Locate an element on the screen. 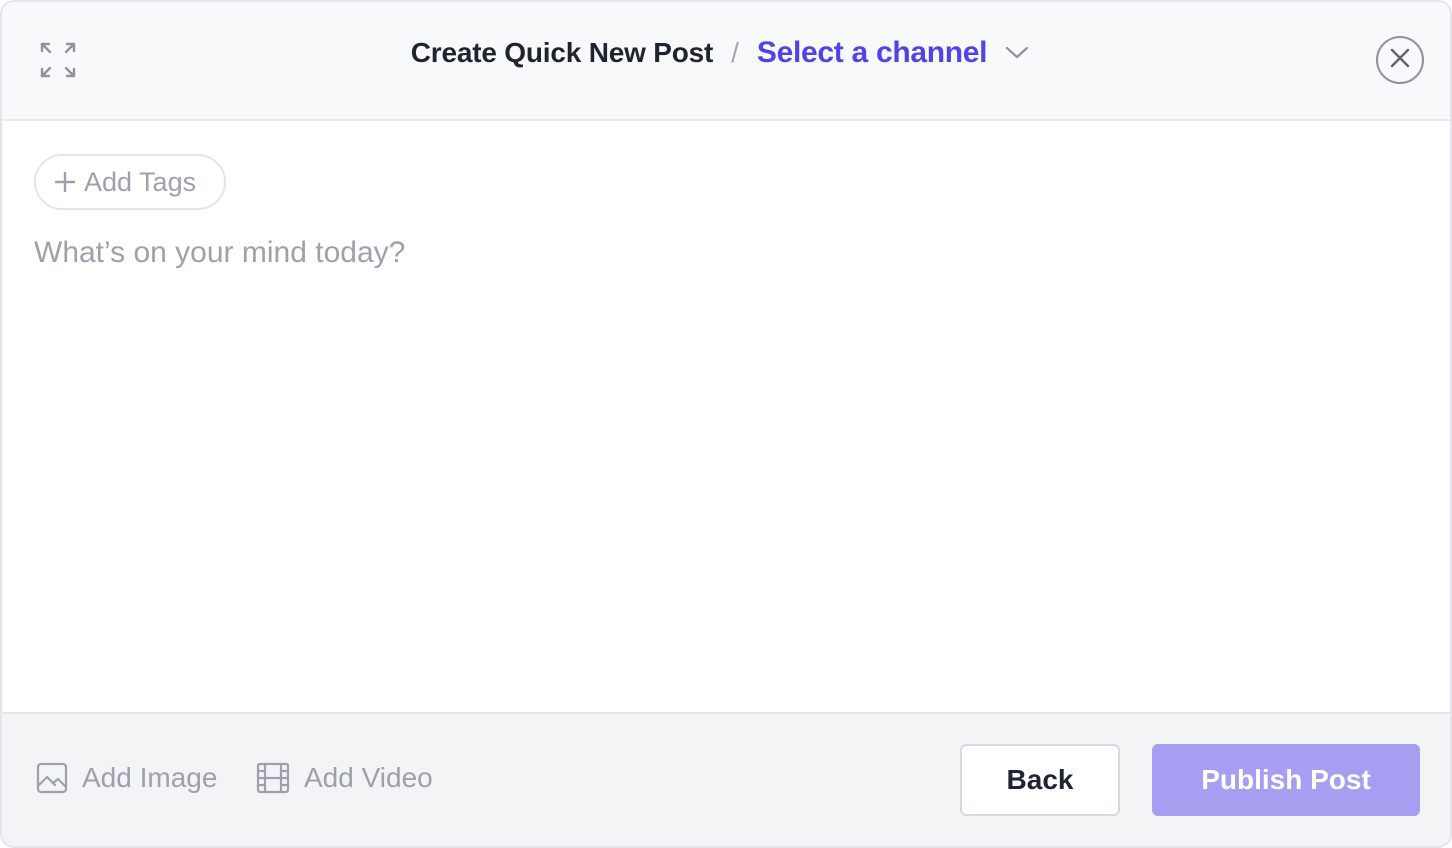 Image resolution: width=1452 pixels, height=848 pixels. chevron-down-icon is located at coordinates (1017, 53).